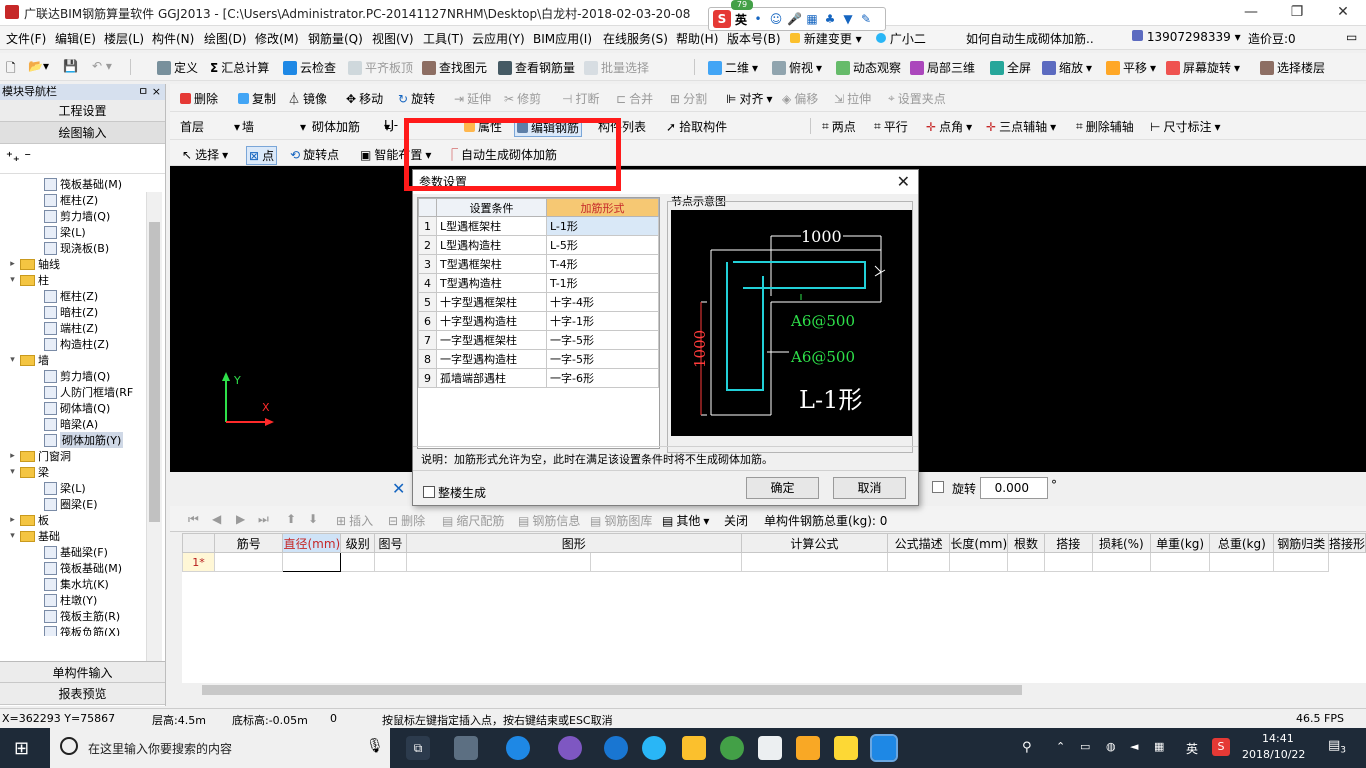 Image resolution: width=1366 pixels, height=768 pixels. Describe the element at coordinates (776, 19) in the screenshot. I see `emoji-icon: ☺` at that location.